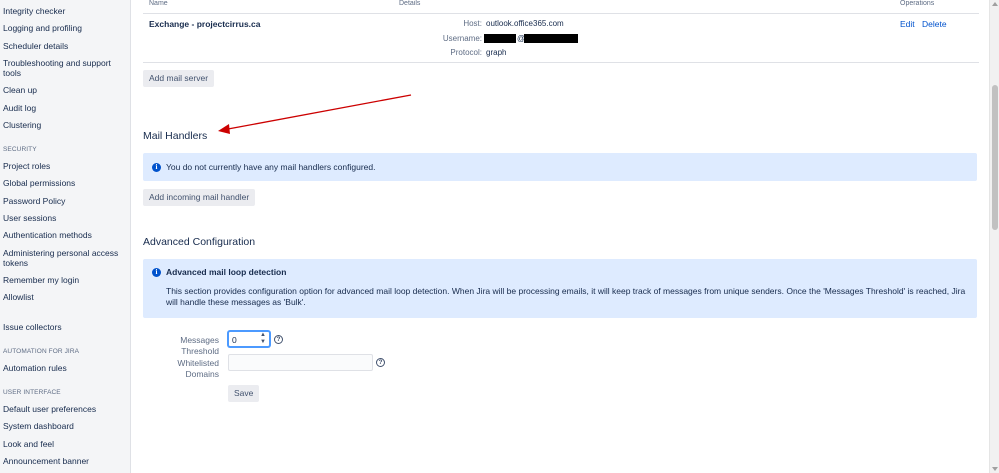 The image size is (999, 473). I want to click on mail-handlers-title: Mail Handlers, so click(175, 136).